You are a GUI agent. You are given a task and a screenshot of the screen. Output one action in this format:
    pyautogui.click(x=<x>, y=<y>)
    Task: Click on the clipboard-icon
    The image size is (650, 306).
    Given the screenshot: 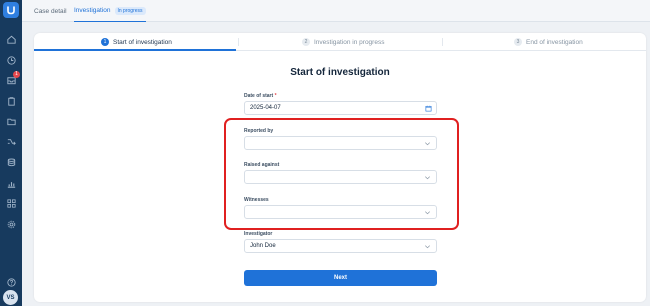 What is the action you would take?
    pyautogui.click(x=11, y=101)
    